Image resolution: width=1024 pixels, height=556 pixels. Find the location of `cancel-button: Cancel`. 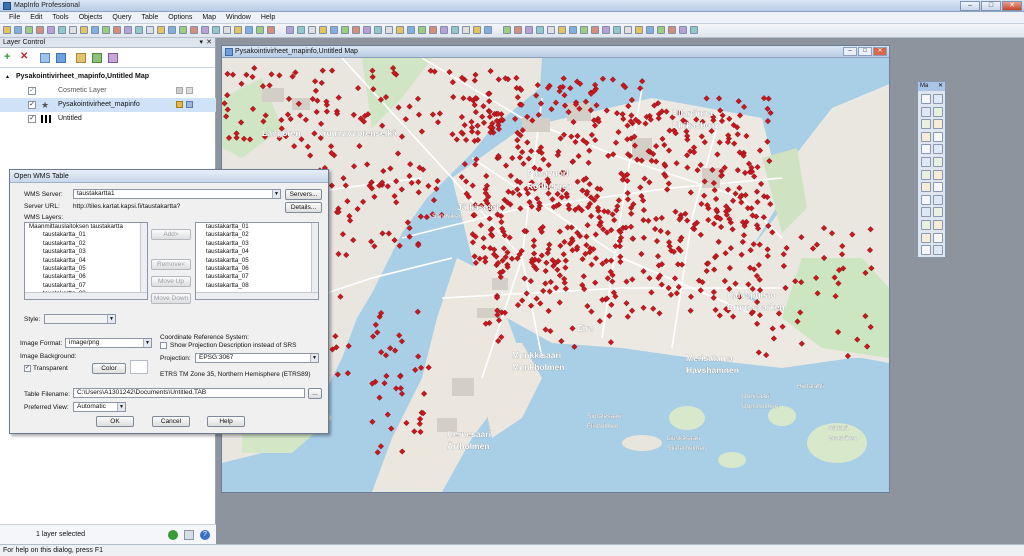

cancel-button: Cancel is located at coordinates (171, 421).